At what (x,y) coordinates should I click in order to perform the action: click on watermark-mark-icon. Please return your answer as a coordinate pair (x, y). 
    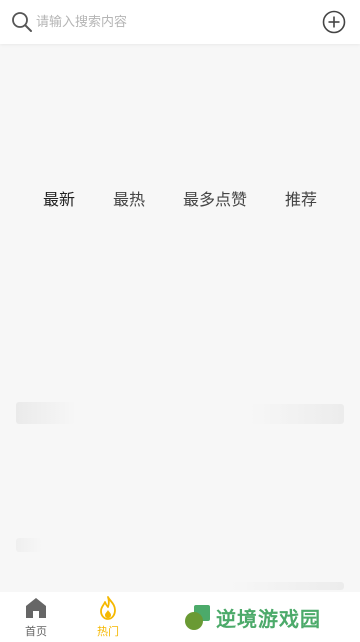
    Looking at the image, I should click on (197, 617).